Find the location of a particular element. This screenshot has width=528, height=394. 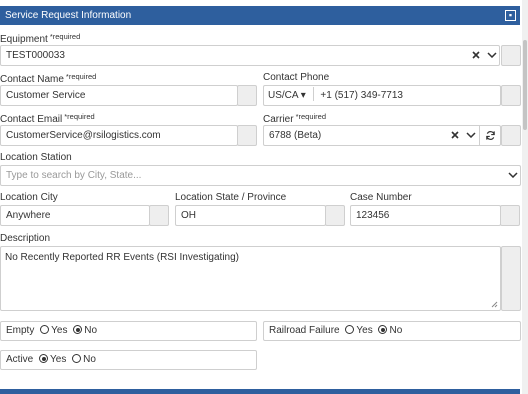

contact-email-label: Contact Email *required is located at coordinates (47, 118).